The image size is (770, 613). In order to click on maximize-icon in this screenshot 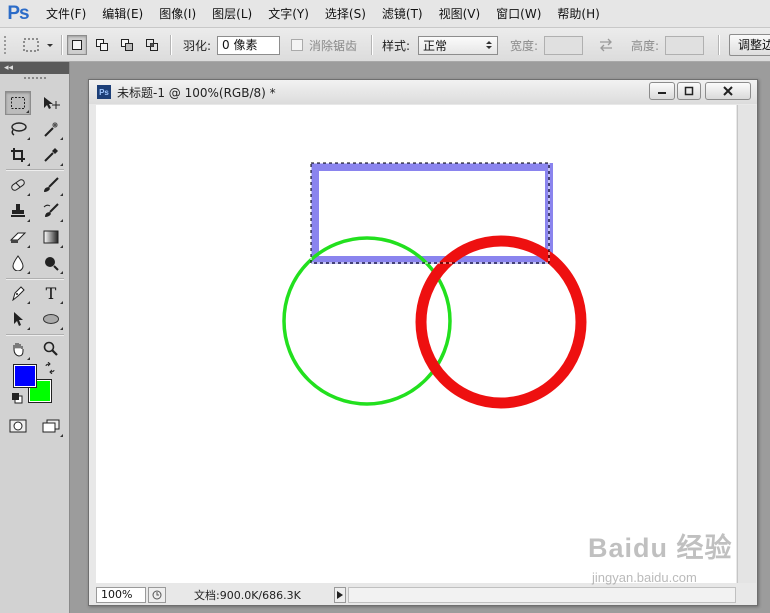, I will do `click(689, 91)`.